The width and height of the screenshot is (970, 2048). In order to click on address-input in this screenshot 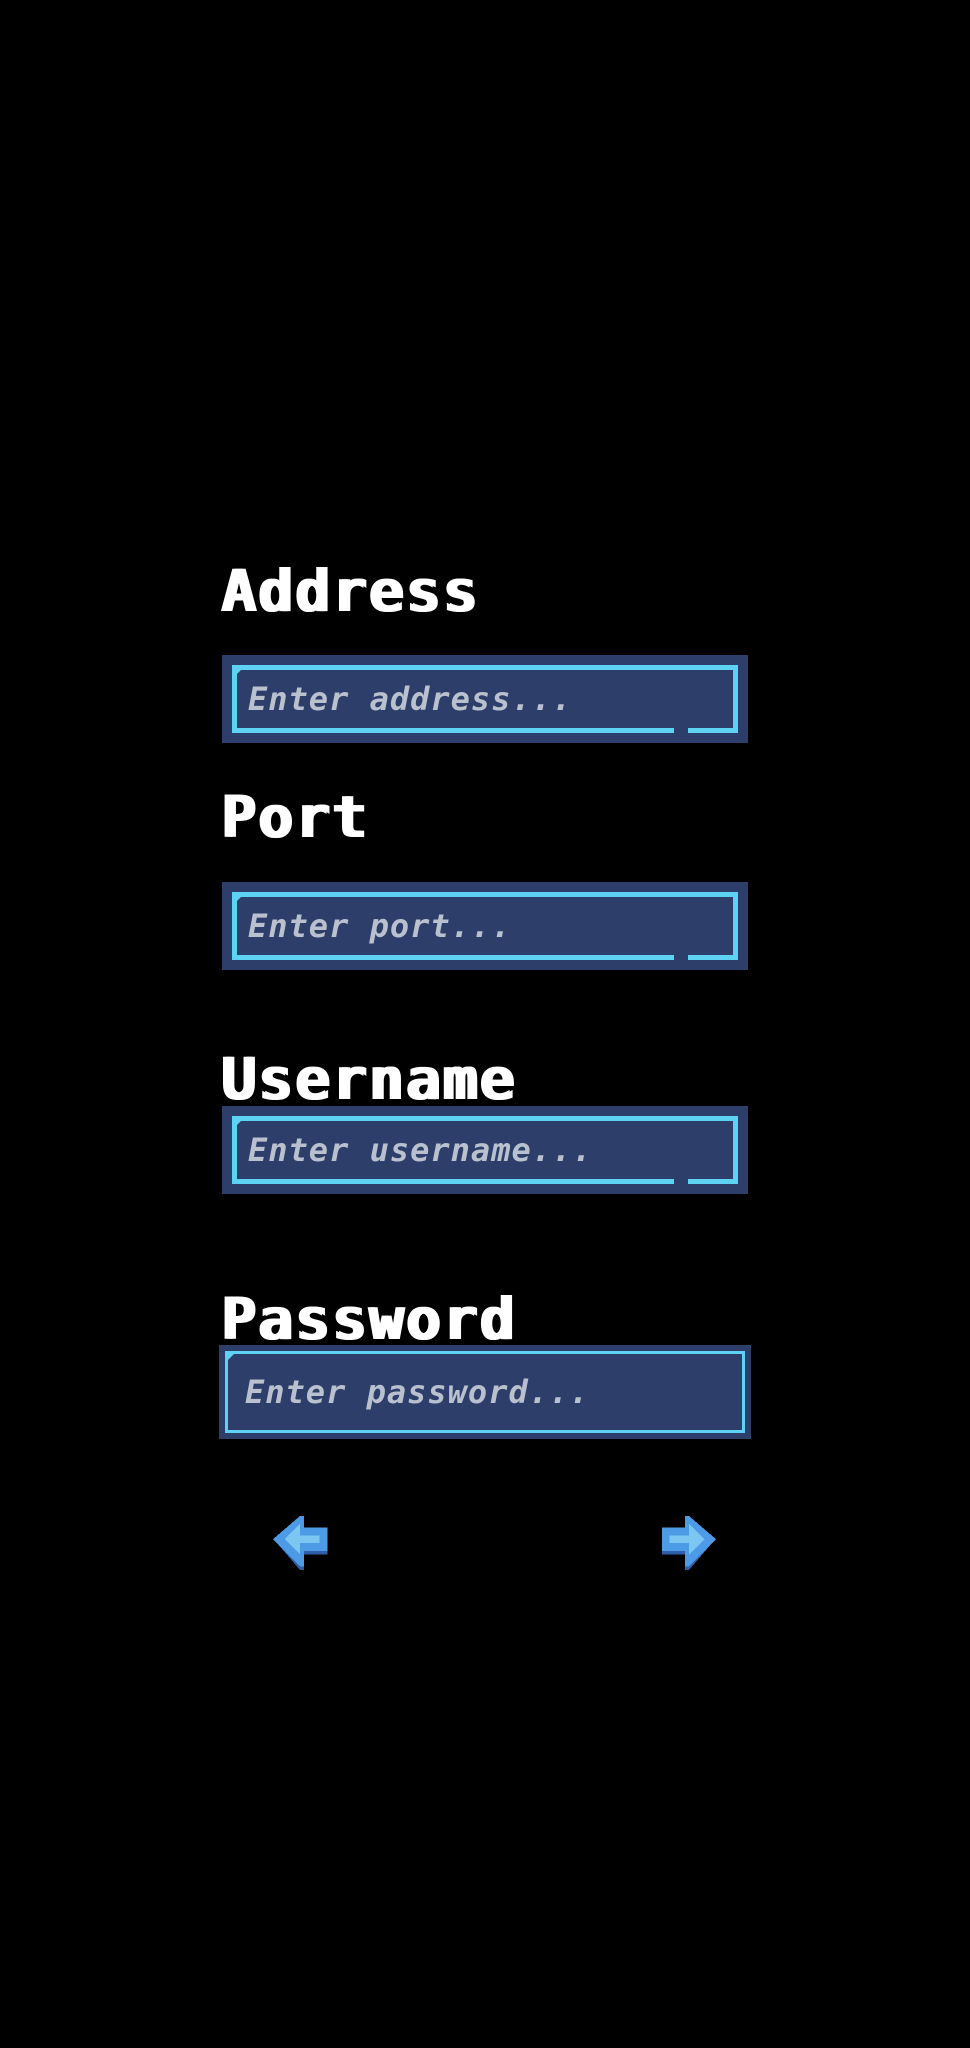, I will do `click(486, 699)`.